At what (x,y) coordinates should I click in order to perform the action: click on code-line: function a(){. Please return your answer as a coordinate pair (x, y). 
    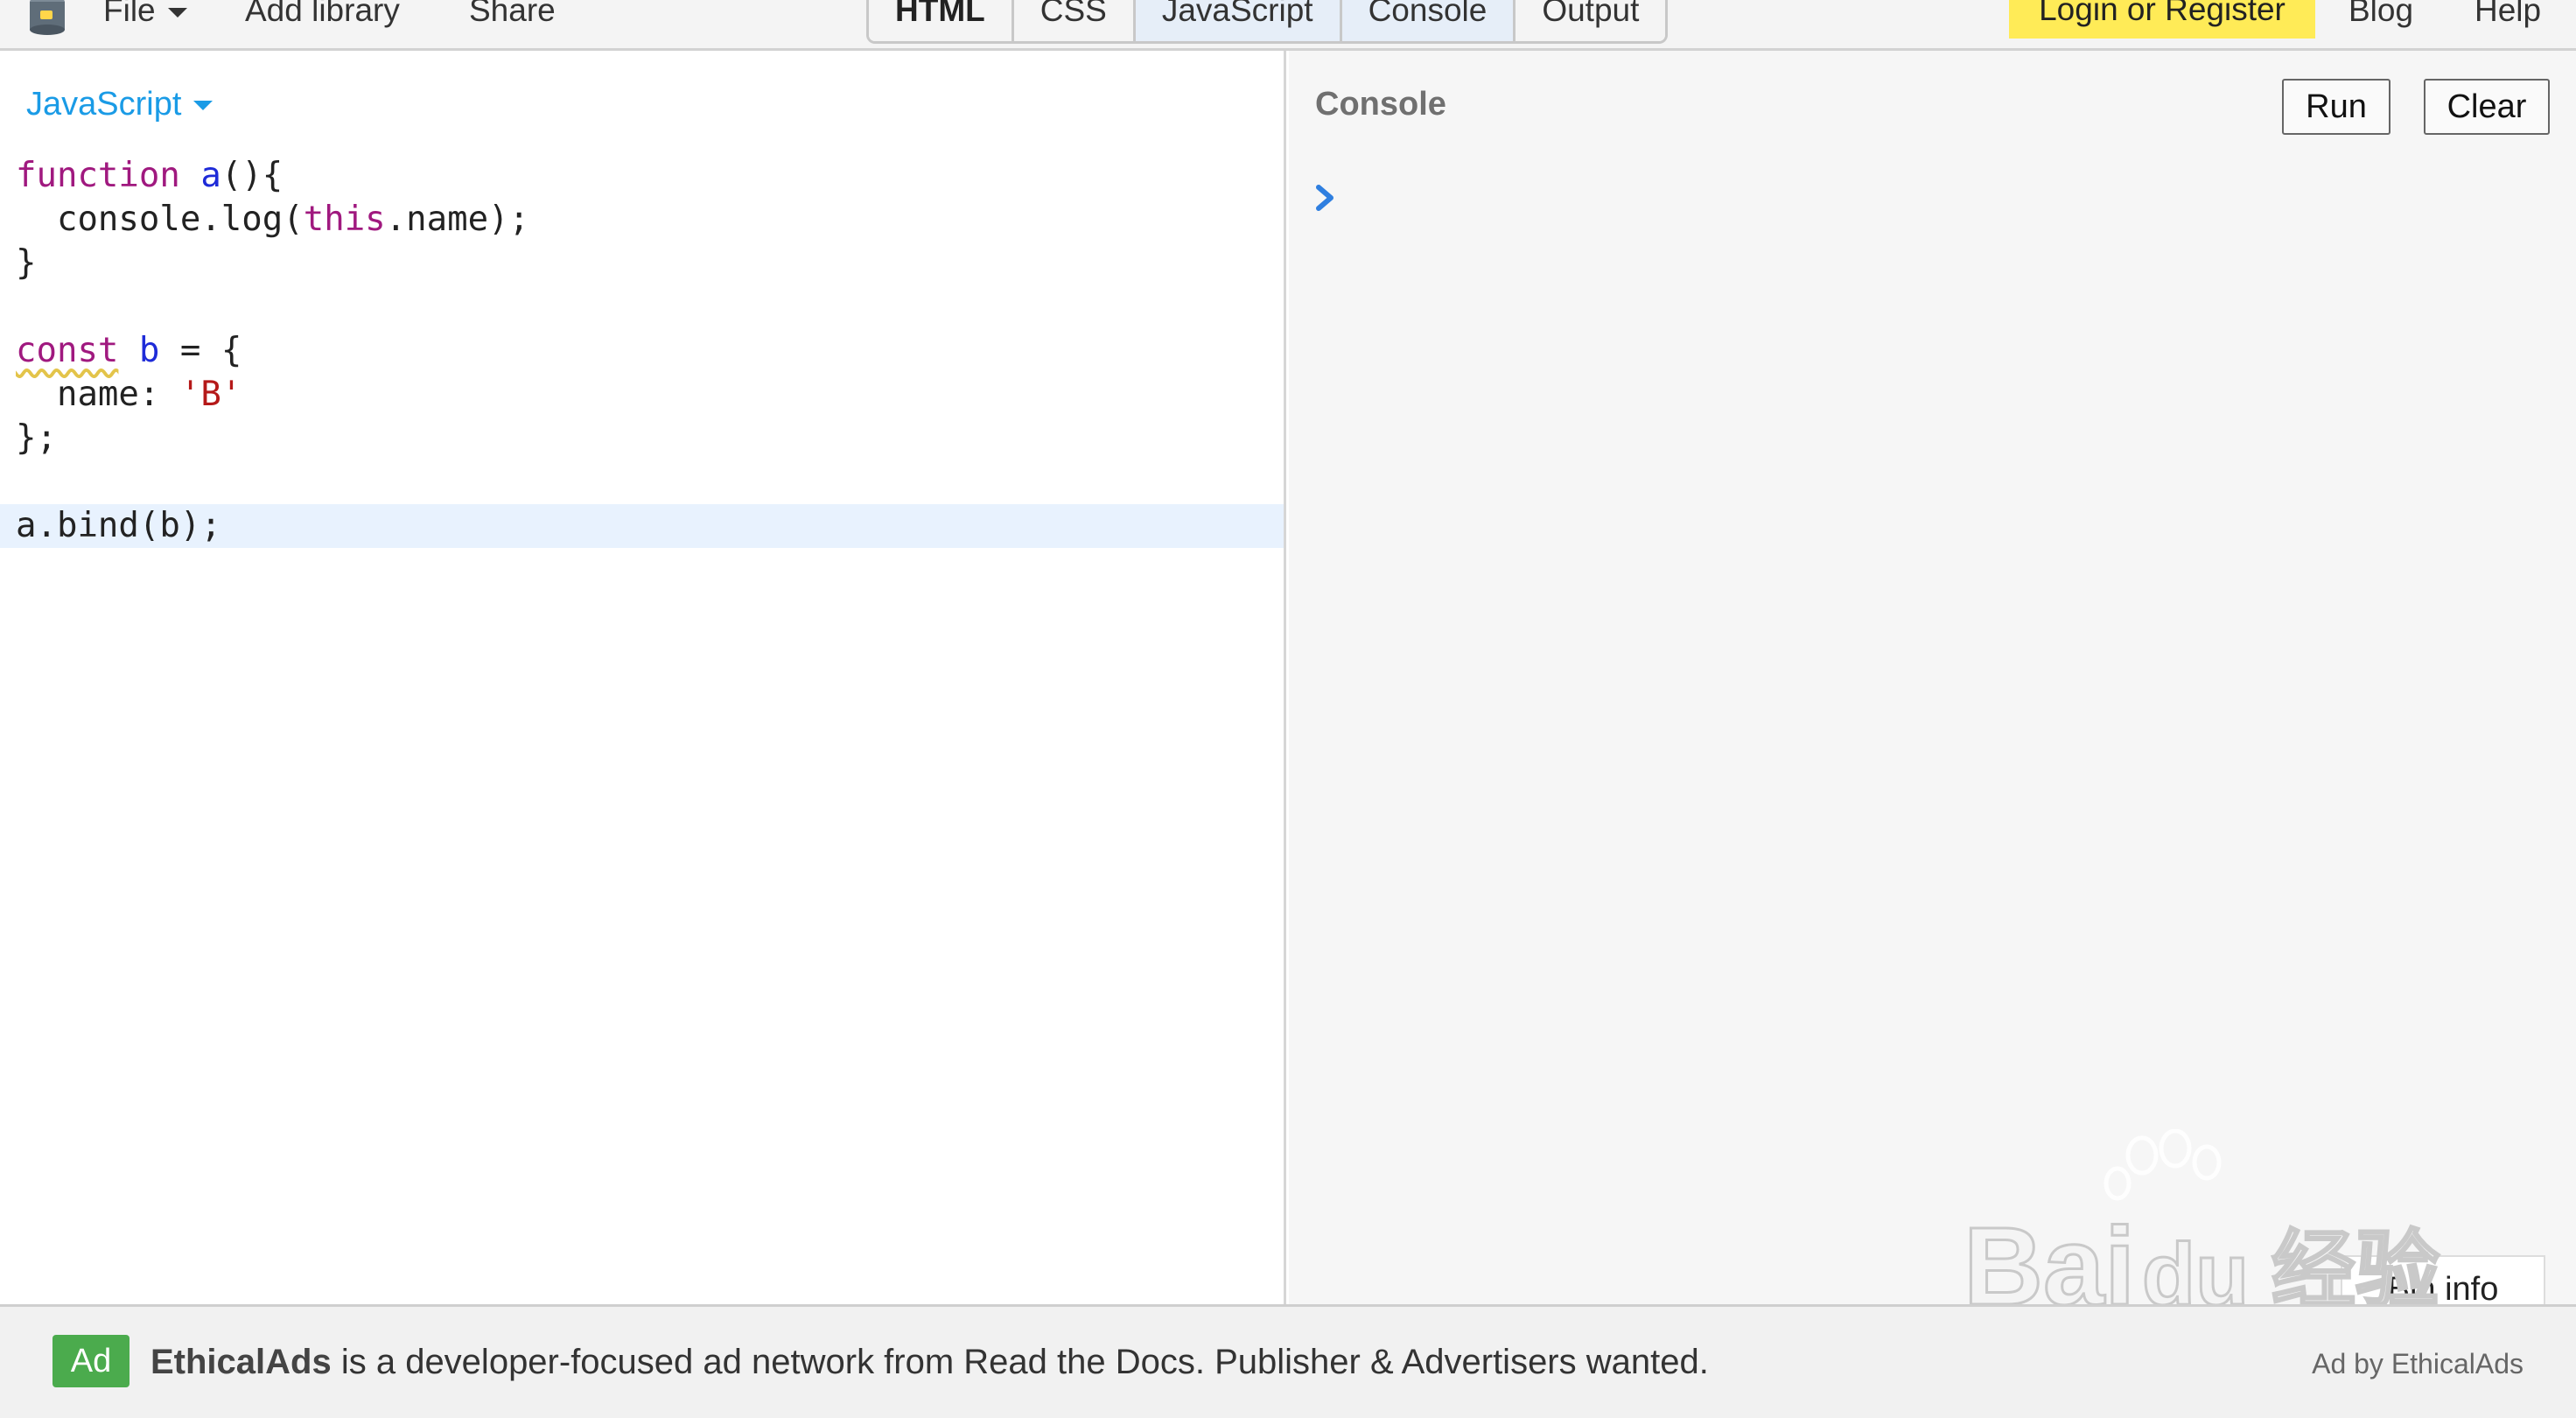
    Looking at the image, I should click on (642, 176).